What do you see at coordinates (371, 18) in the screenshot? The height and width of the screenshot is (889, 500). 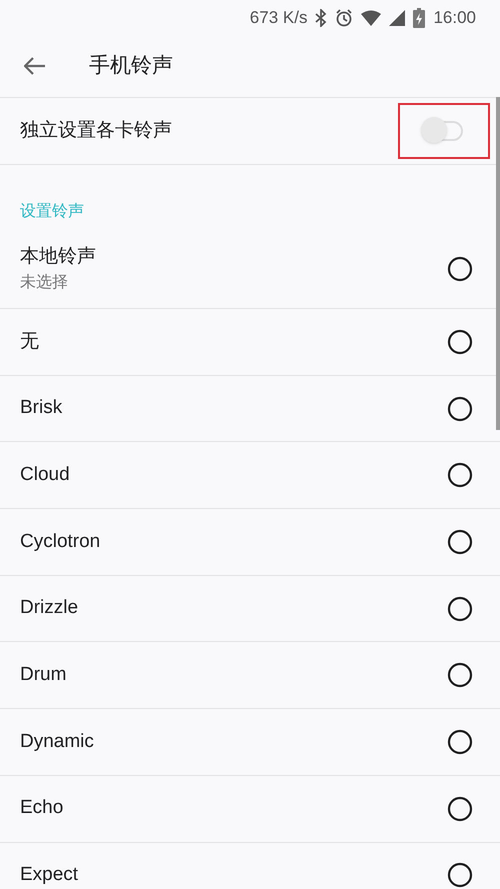 I see `wifi-icon` at bounding box center [371, 18].